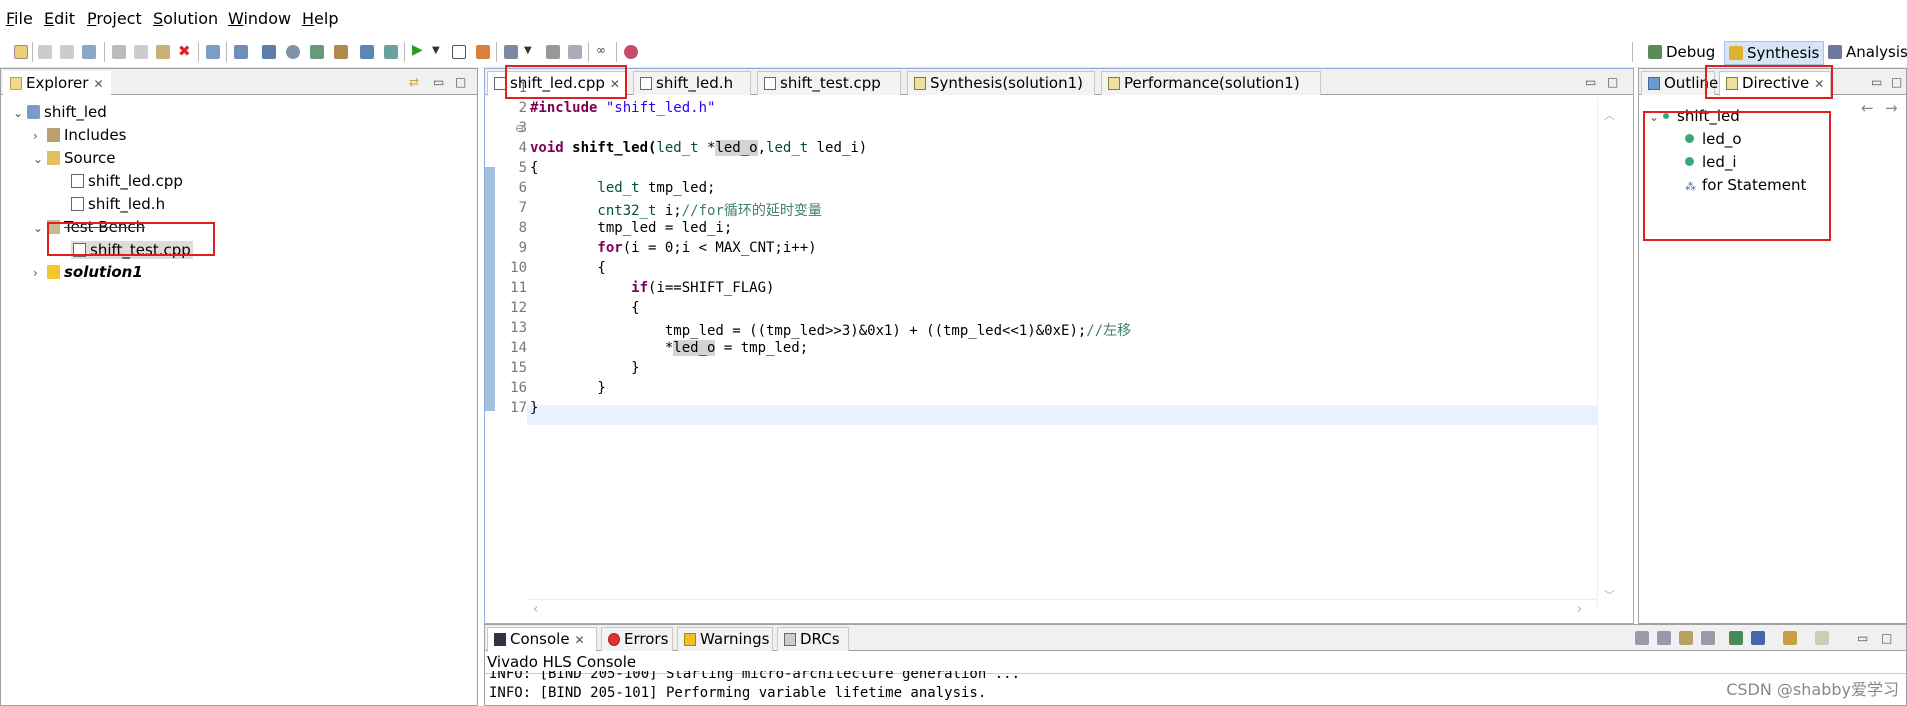  Describe the element at coordinates (584, 368) in the screenshot. I see `code-line-14: }` at that location.